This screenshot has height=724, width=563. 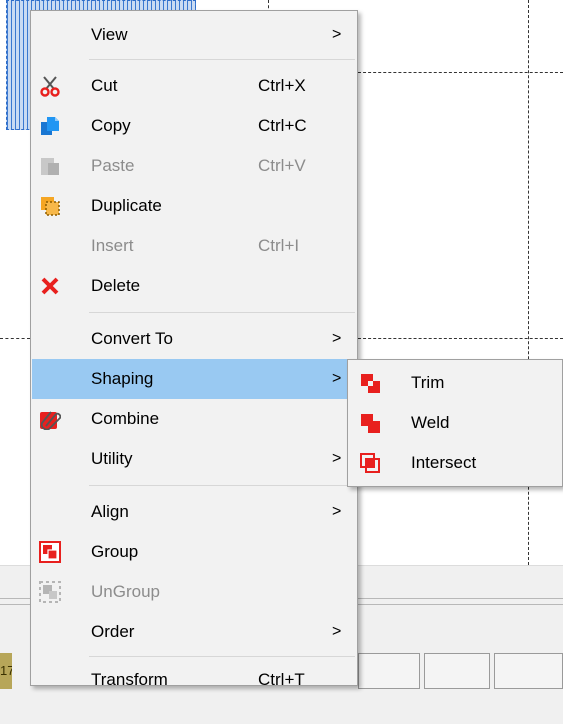 What do you see at coordinates (113, 165) in the screenshot?
I see `menu-item-label: Paste` at bounding box center [113, 165].